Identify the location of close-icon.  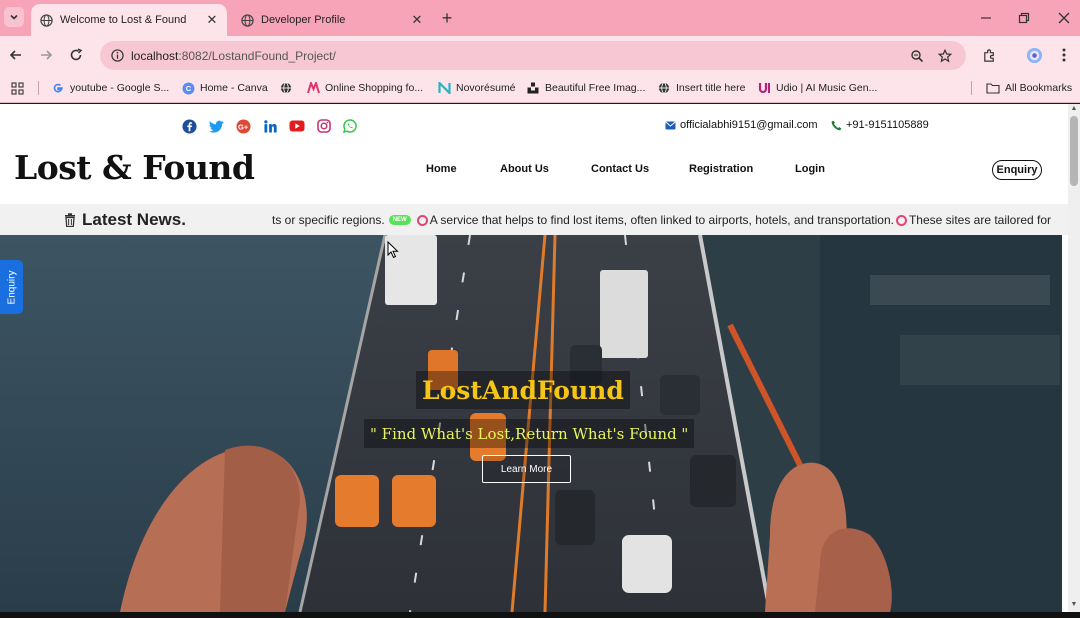
(1064, 18).